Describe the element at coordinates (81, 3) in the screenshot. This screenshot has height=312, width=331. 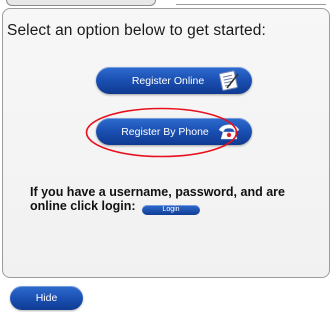
I see `top-tab-edge` at that location.